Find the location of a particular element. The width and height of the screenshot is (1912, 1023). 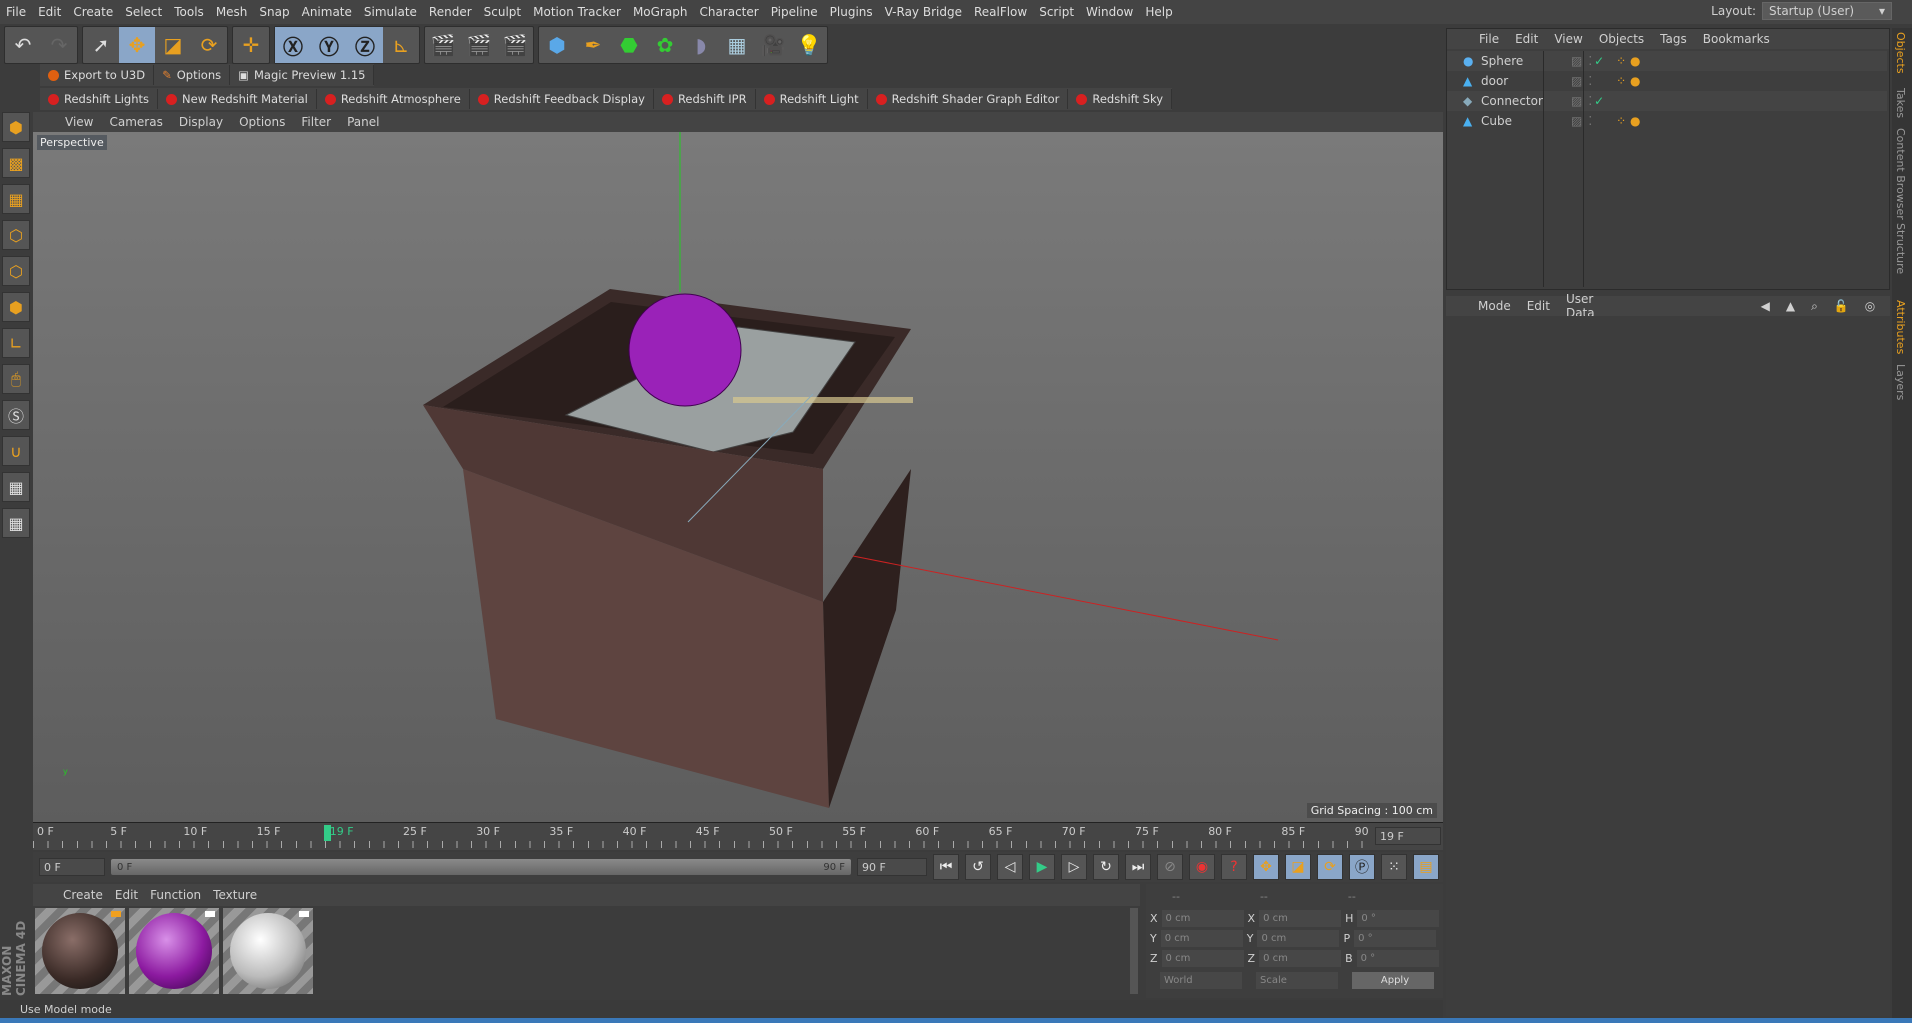

obj-menu-tags: Tags is located at coordinates (1673, 39).